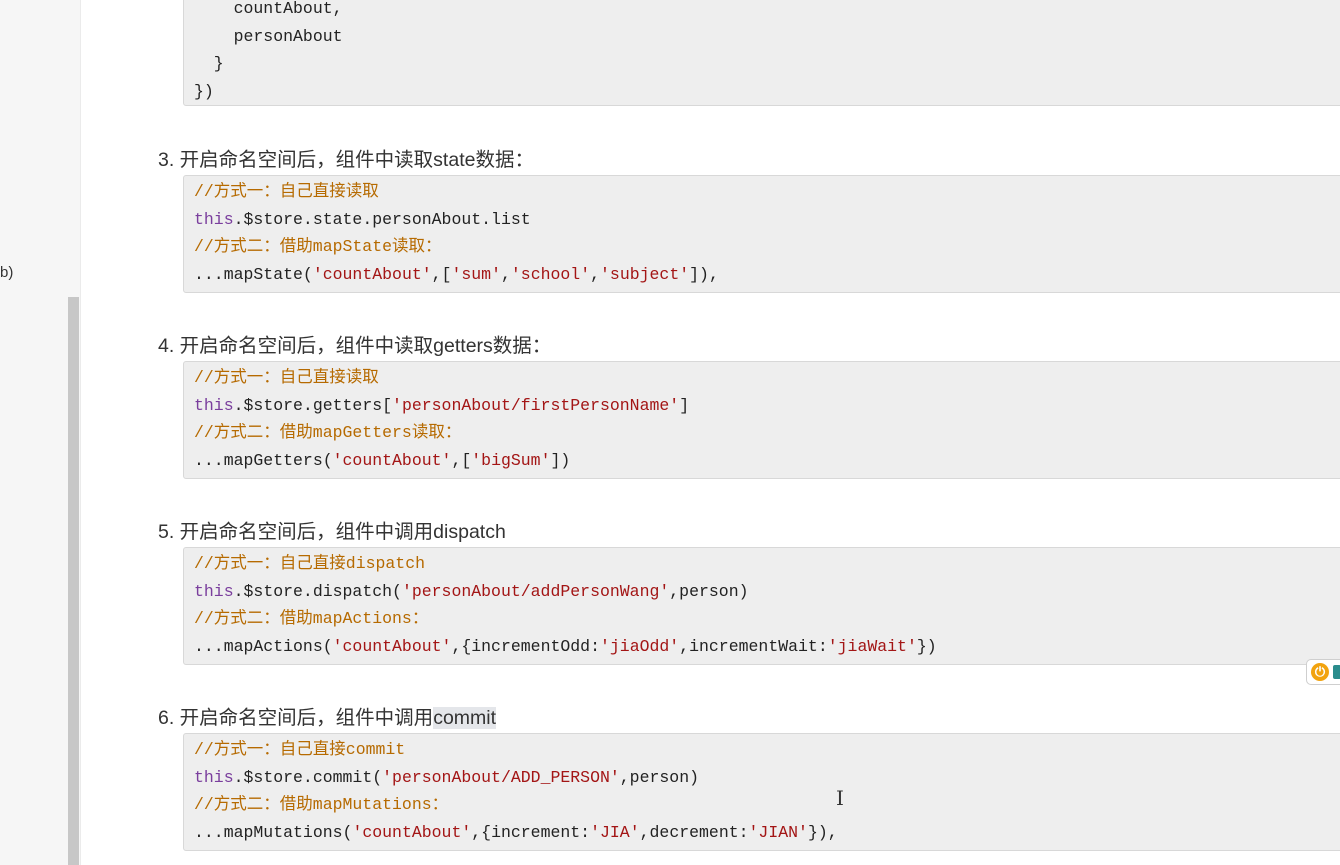 The height and width of the screenshot is (865, 1340). Describe the element at coordinates (501, 777) in the screenshot. I see `code-token: 'personAbout/ADD_PERSON'` at that location.